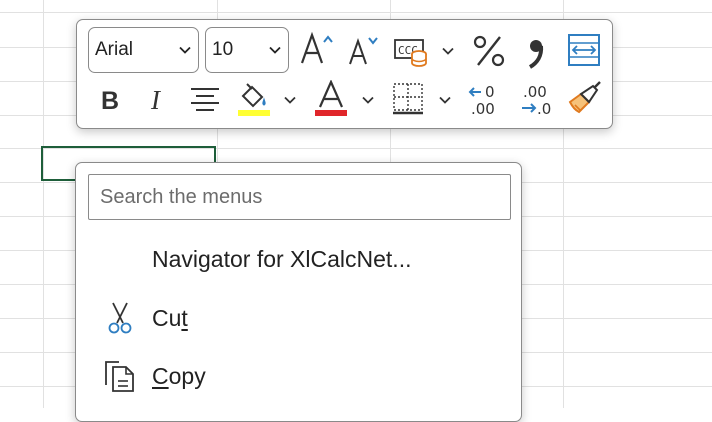 This screenshot has width=712, height=422. I want to click on bold-icon: B, so click(111, 99).